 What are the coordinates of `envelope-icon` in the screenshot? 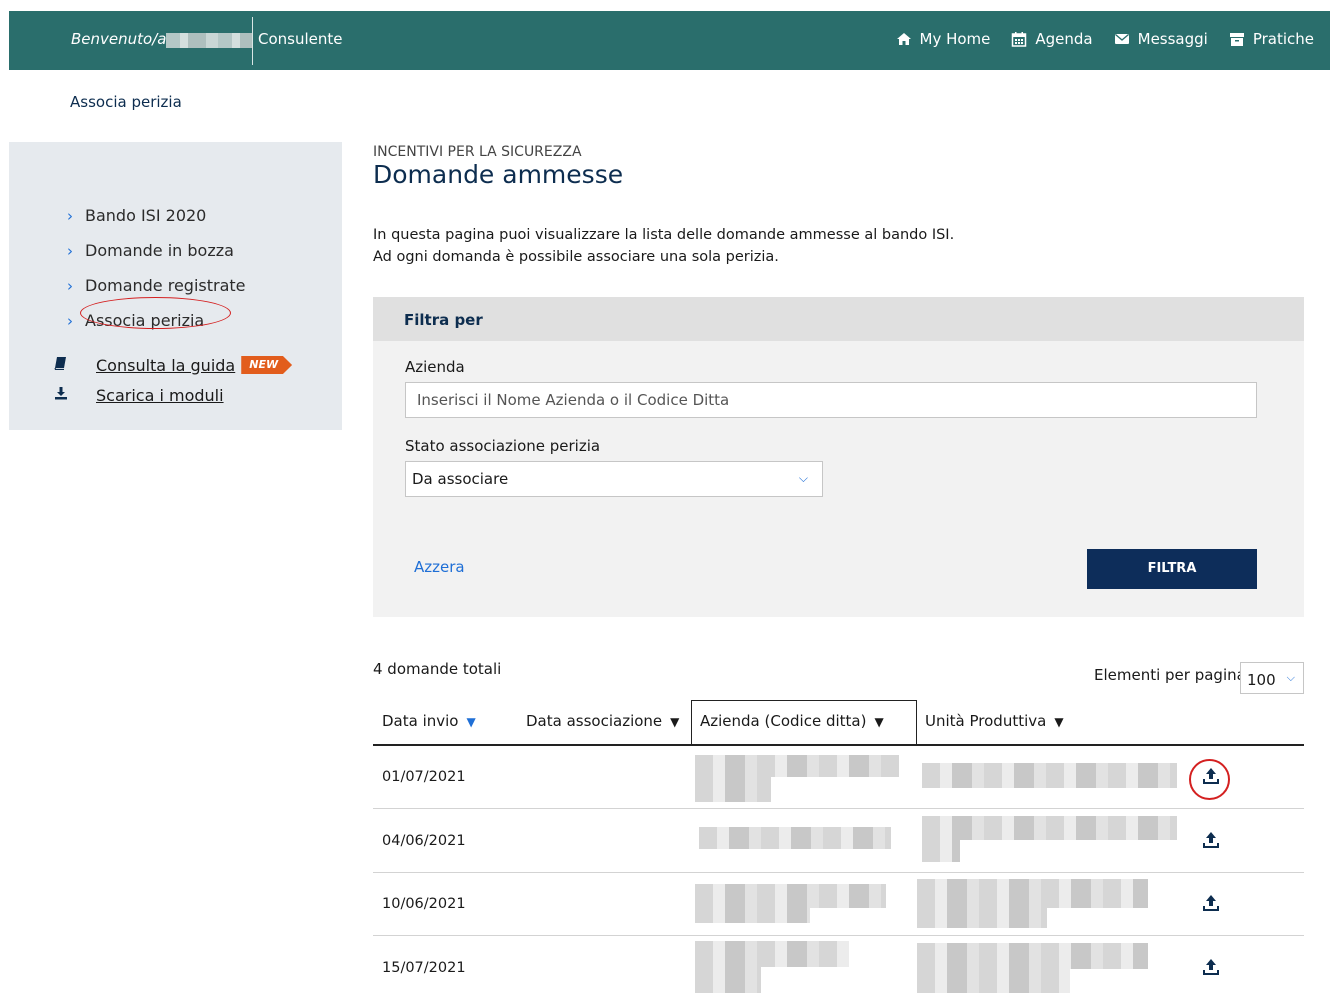 It's located at (1121, 39).